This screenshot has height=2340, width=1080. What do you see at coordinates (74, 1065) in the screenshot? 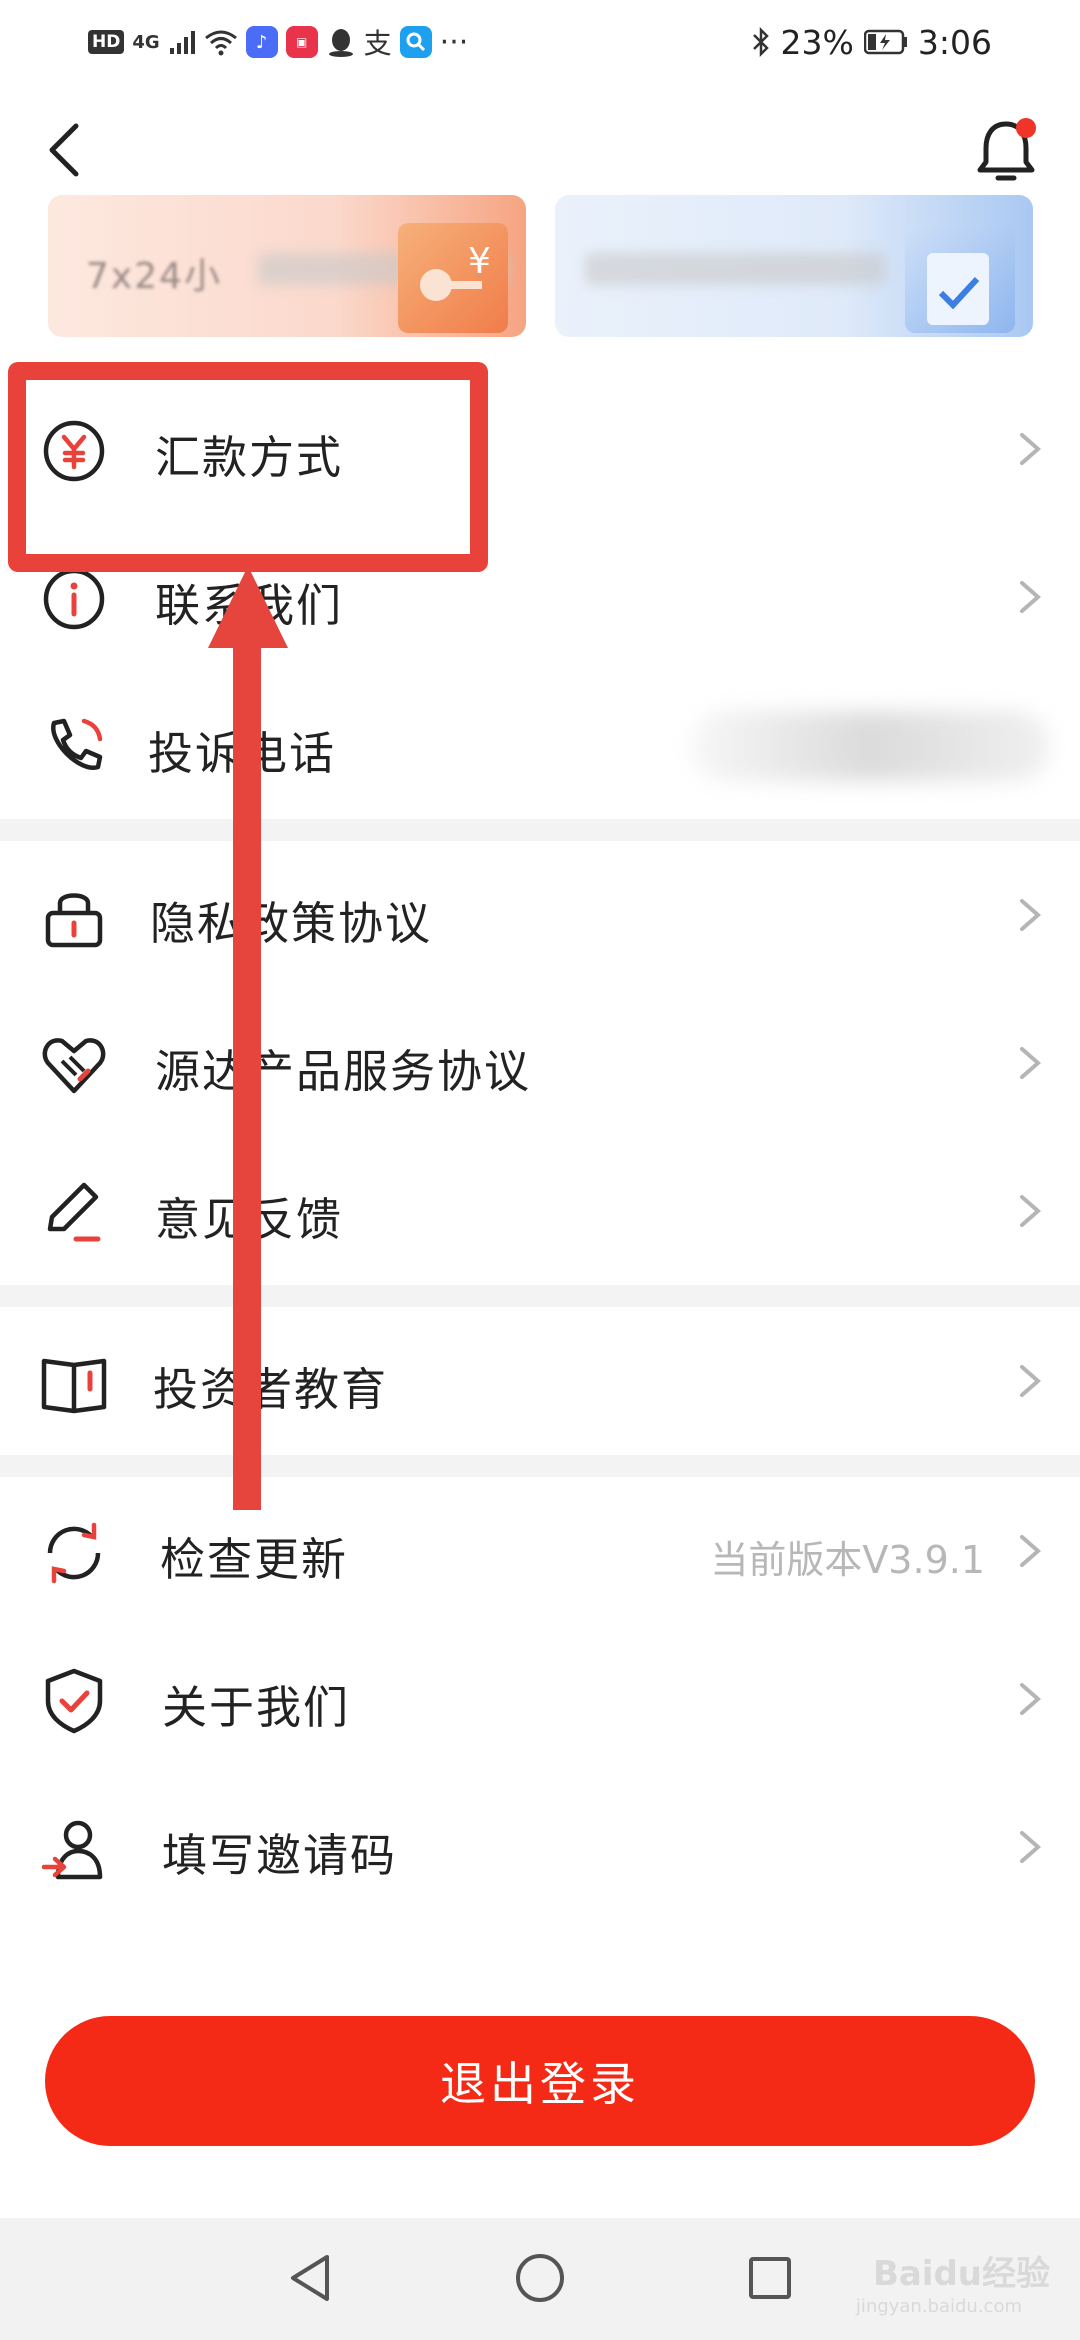
I see `handshake-heart-icon` at bounding box center [74, 1065].